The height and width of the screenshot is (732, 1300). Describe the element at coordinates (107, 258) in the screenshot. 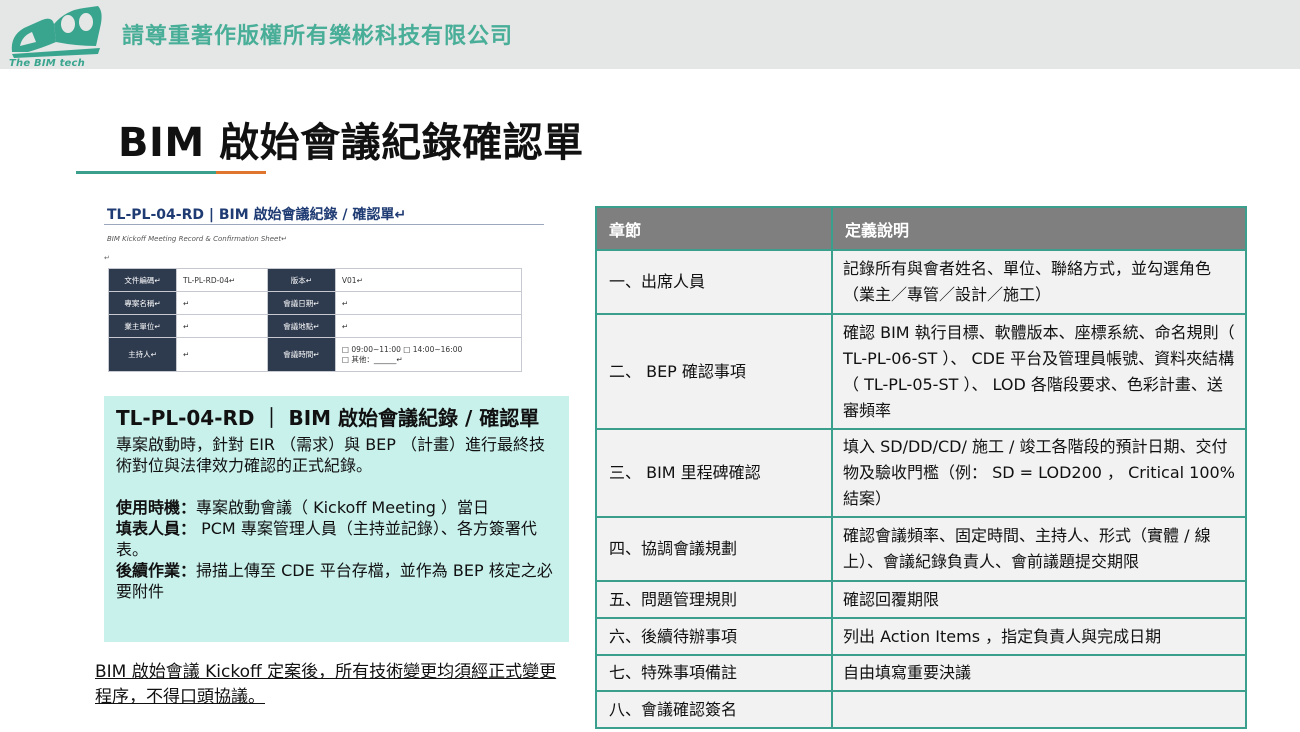

I see `doc-mark: ↵` at that location.